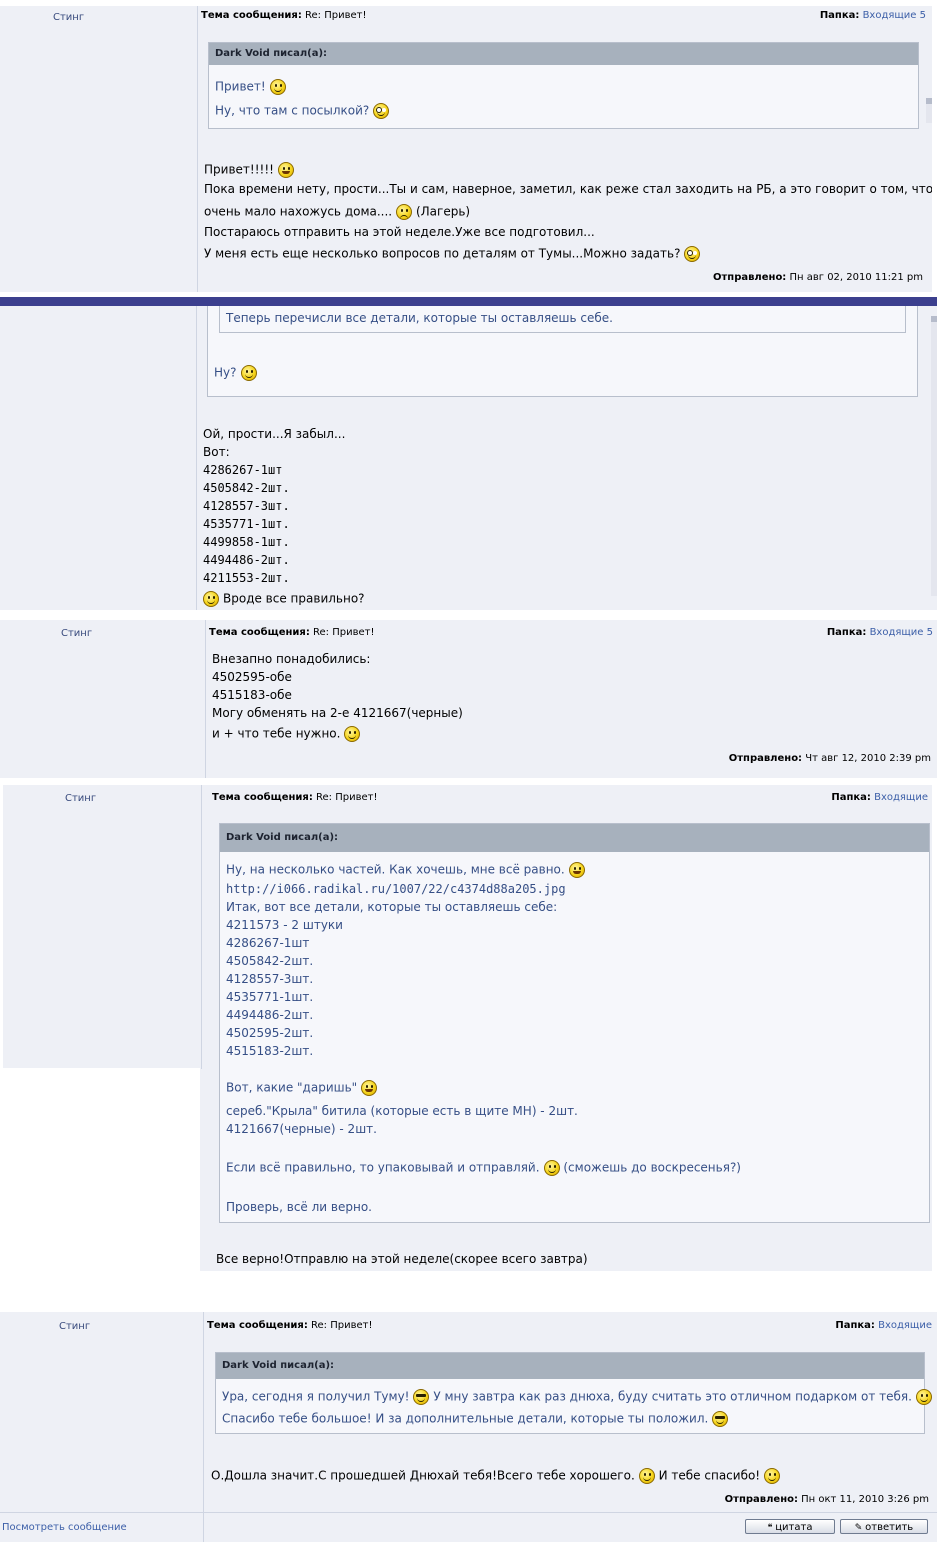 This screenshot has height=1549, width=937. What do you see at coordinates (268, 943) in the screenshot?
I see `quote-line: 4286267-1шт` at bounding box center [268, 943].